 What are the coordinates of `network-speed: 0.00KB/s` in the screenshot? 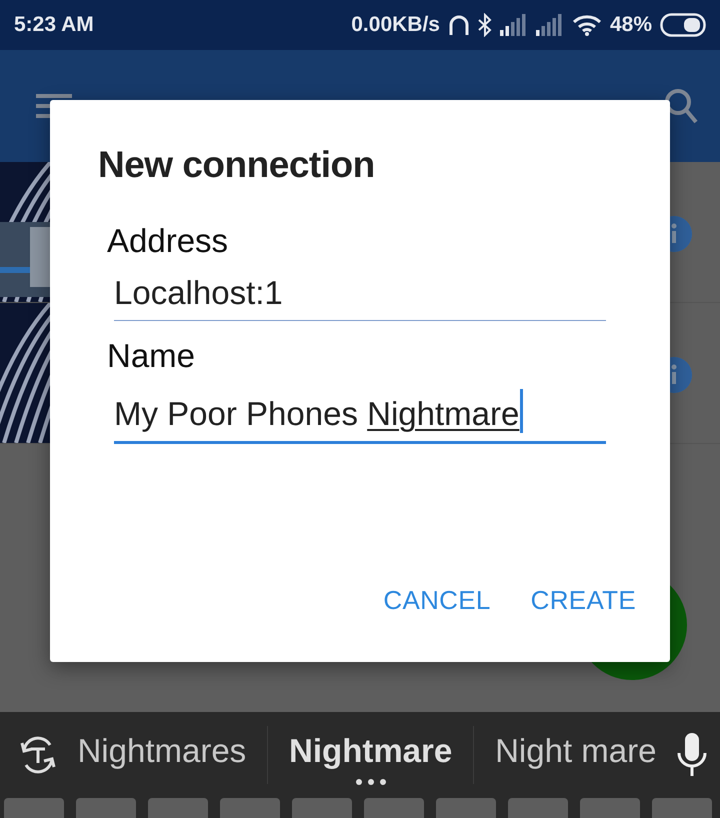 It's located at (395, 25).